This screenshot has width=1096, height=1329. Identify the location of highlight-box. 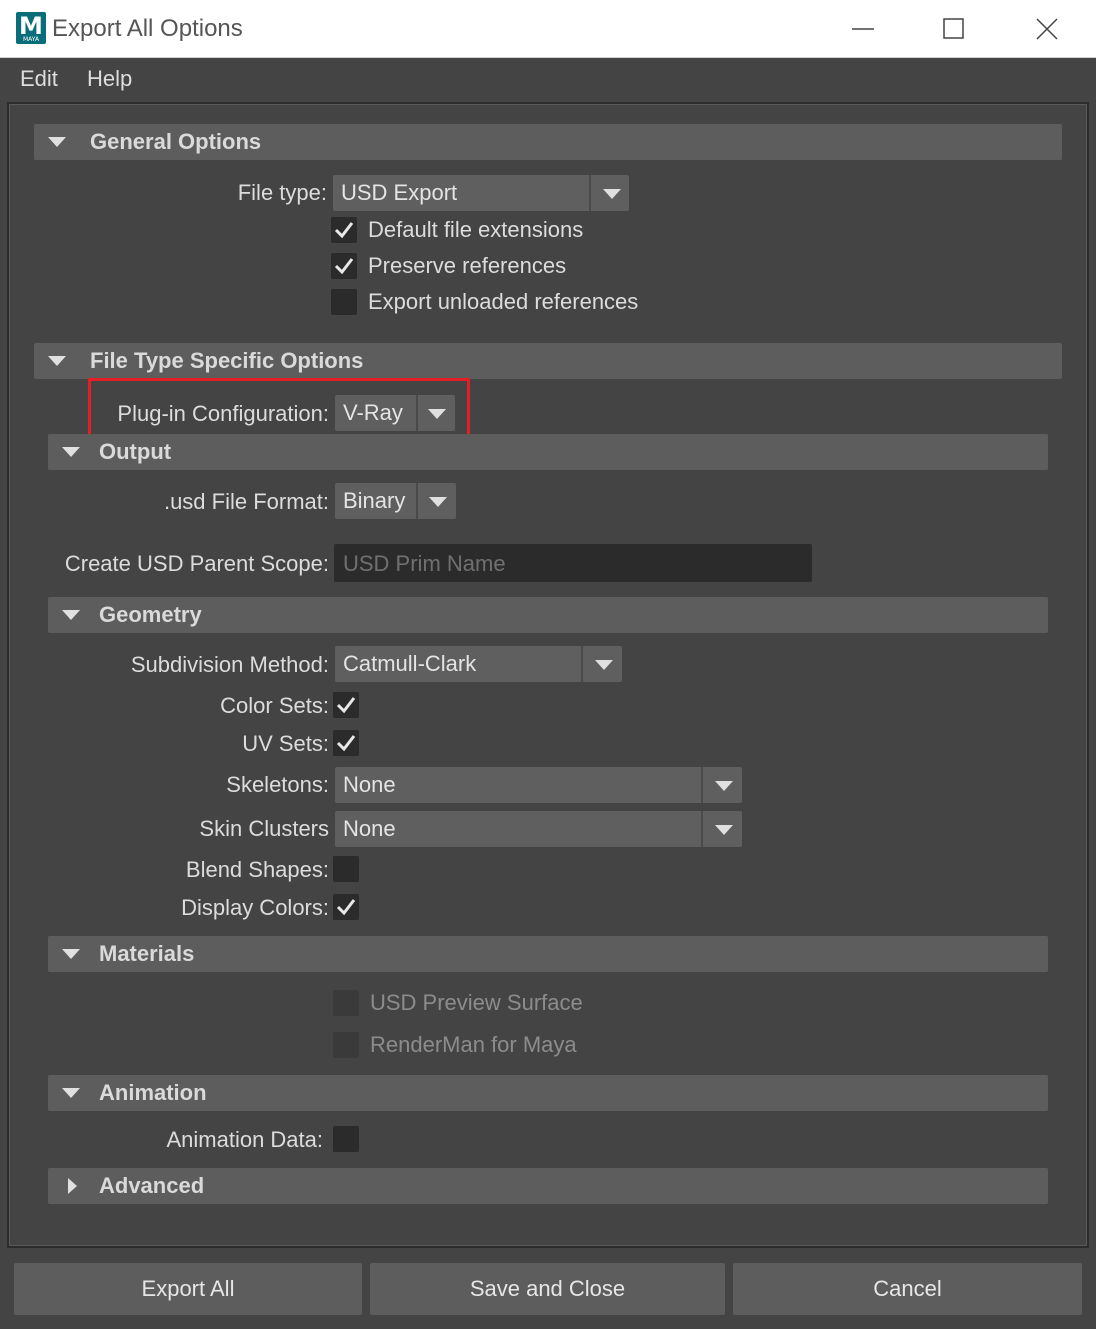
(279, 409).